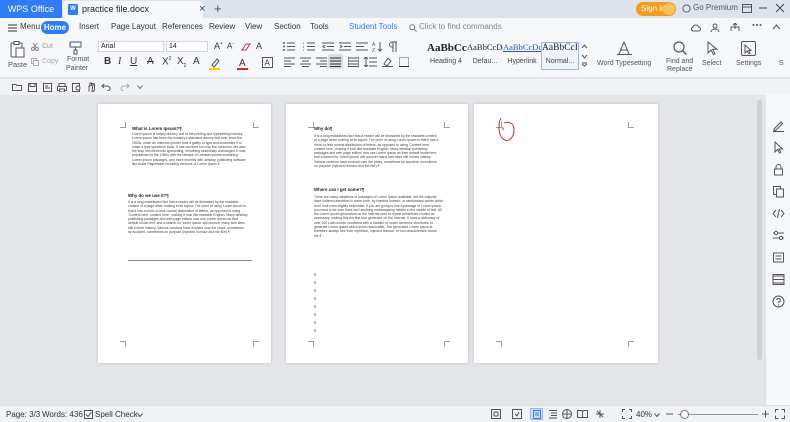 The width and height of the screenshot is (790, 422). What do you see at coordinates (166, 61) in the screenshot?
I see `superscript-icon: X2` at bounding box center [166, 61].